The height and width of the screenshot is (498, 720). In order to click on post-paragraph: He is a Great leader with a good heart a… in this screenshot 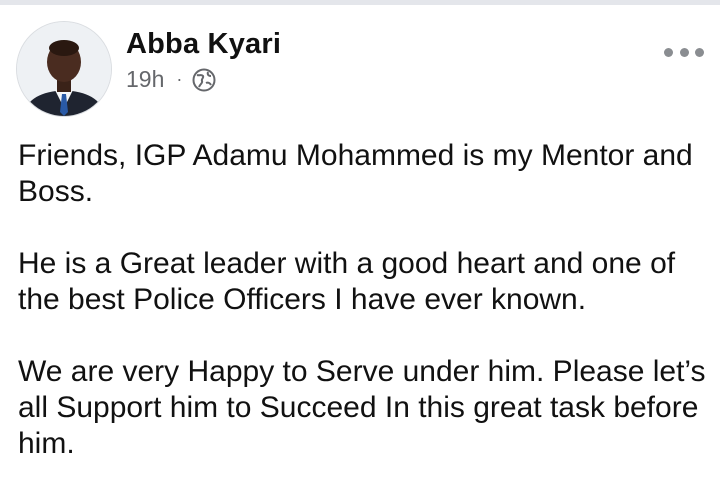, I will do `click(347, 281)`.